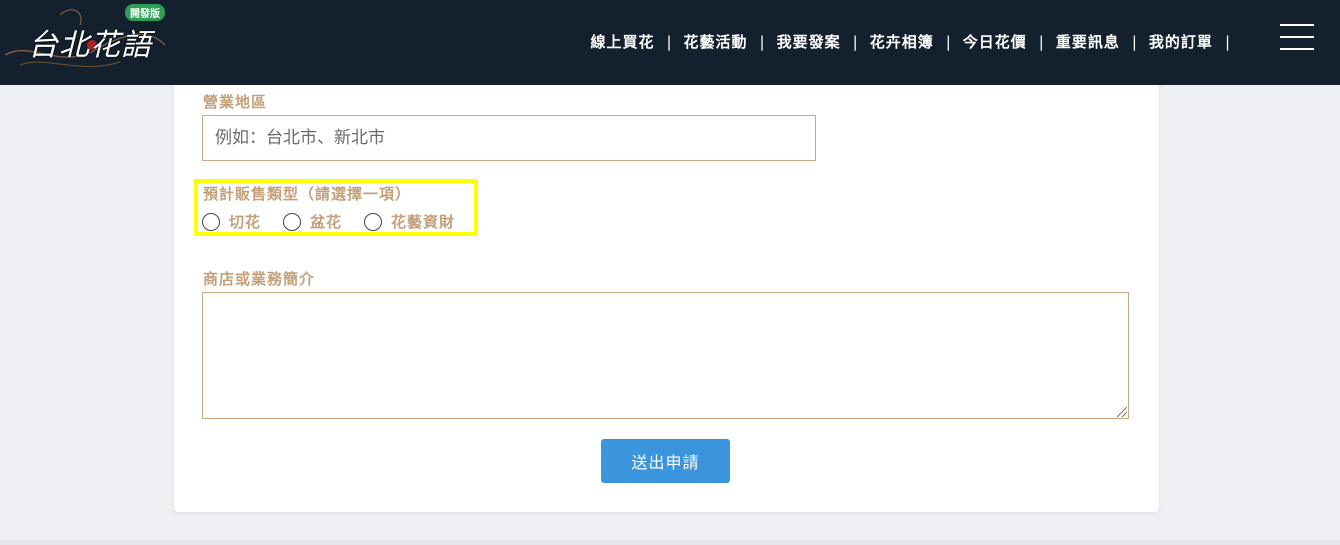 The width and height of the screenshot is (1340, 545). I want to click on hamburger-icon, so click(1297, 37).